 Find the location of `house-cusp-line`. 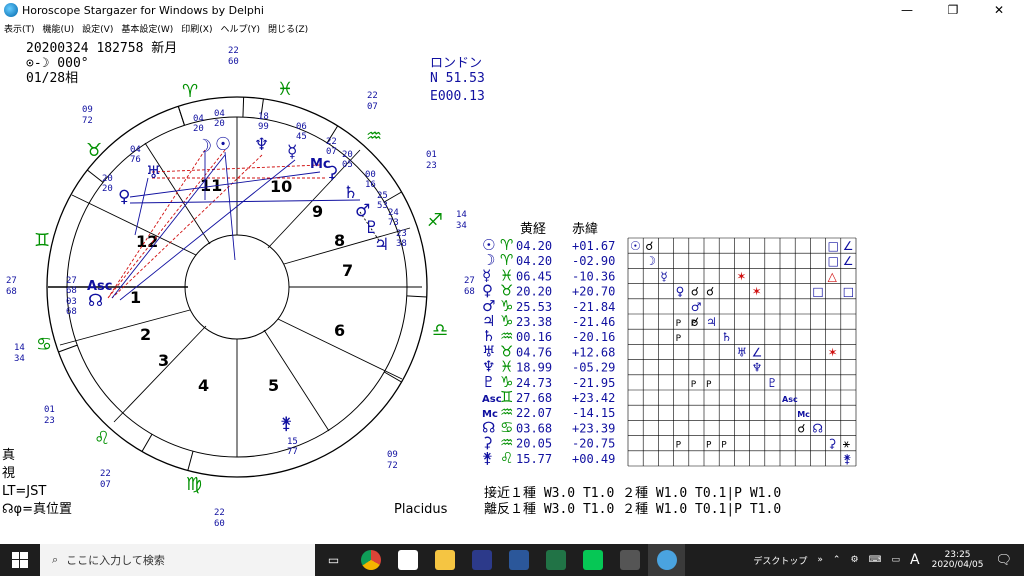

house-cusp-line is located at coordinates (134, 225).